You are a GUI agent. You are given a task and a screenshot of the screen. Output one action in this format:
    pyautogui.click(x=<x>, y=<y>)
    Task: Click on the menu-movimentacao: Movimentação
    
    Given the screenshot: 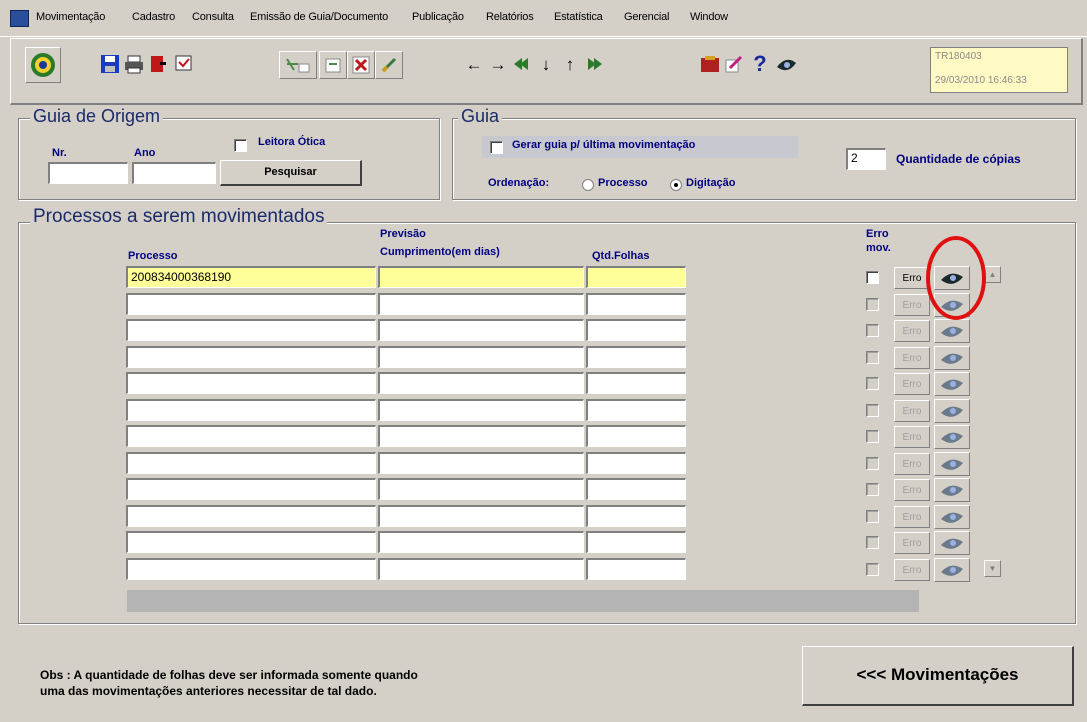 What is the action you would take?
    pyautogui.click(x=70, y=17)
    